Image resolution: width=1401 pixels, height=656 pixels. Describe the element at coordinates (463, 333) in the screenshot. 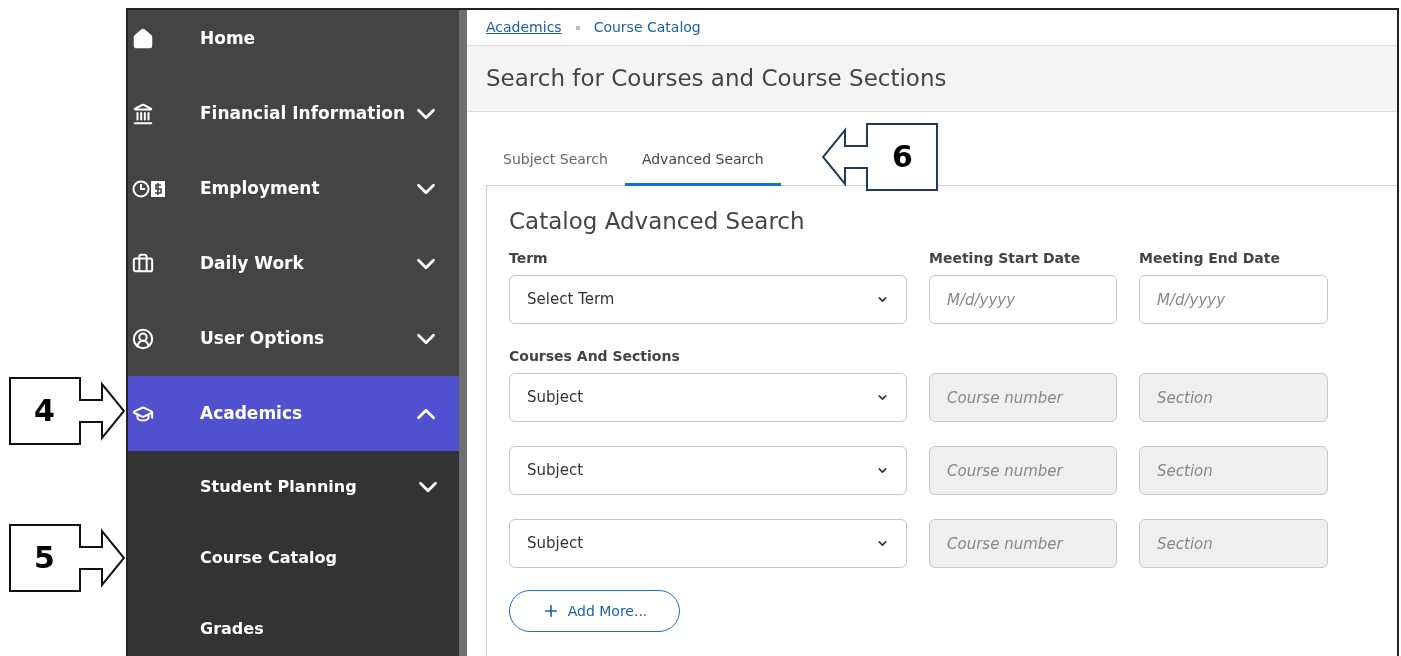

I see `scrollbar` at that location.